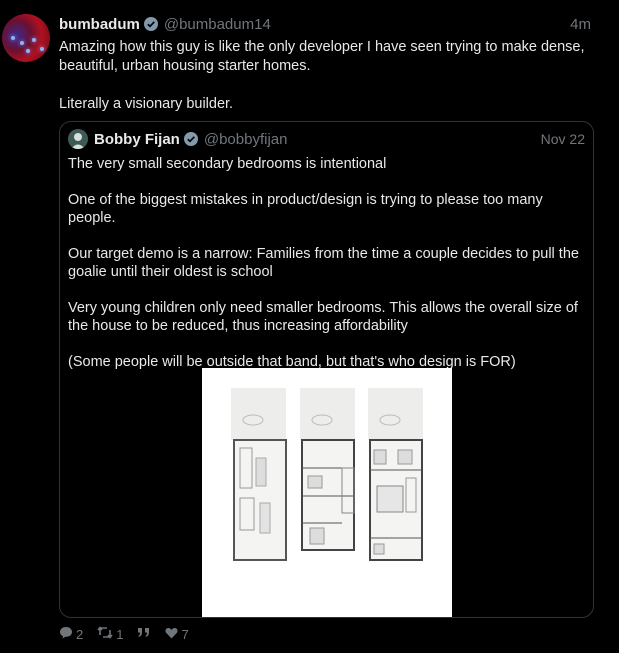 The image size is (619, 653). Describe the element at coordinates (326, 139) in the screenshot. I see `quote-header: Bobby Fijan @bobbyfijan Nov 22` at that location.